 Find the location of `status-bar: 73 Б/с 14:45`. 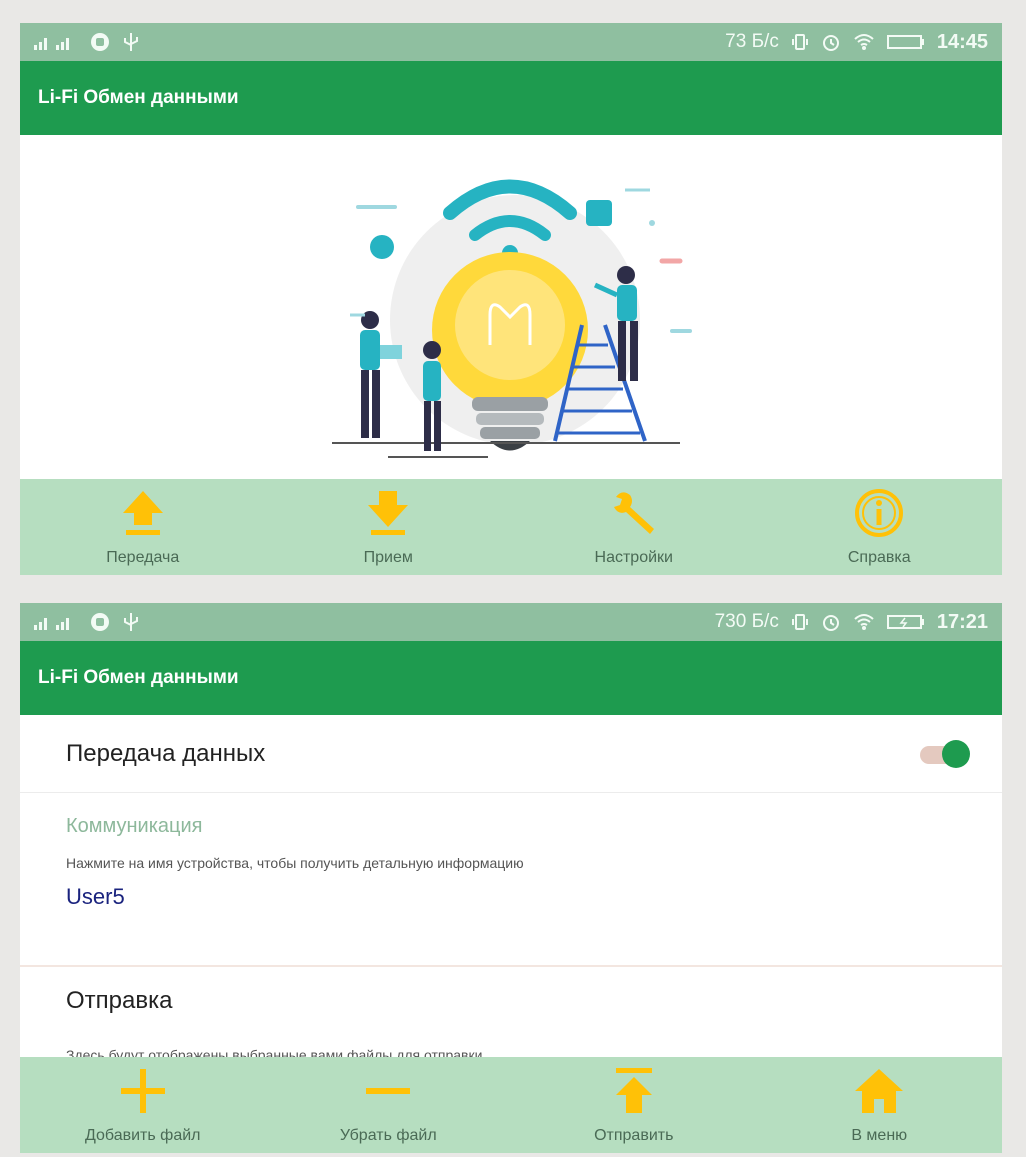

status-bar: 73 Б/с 14:45 is located at coordinates (511, 42).